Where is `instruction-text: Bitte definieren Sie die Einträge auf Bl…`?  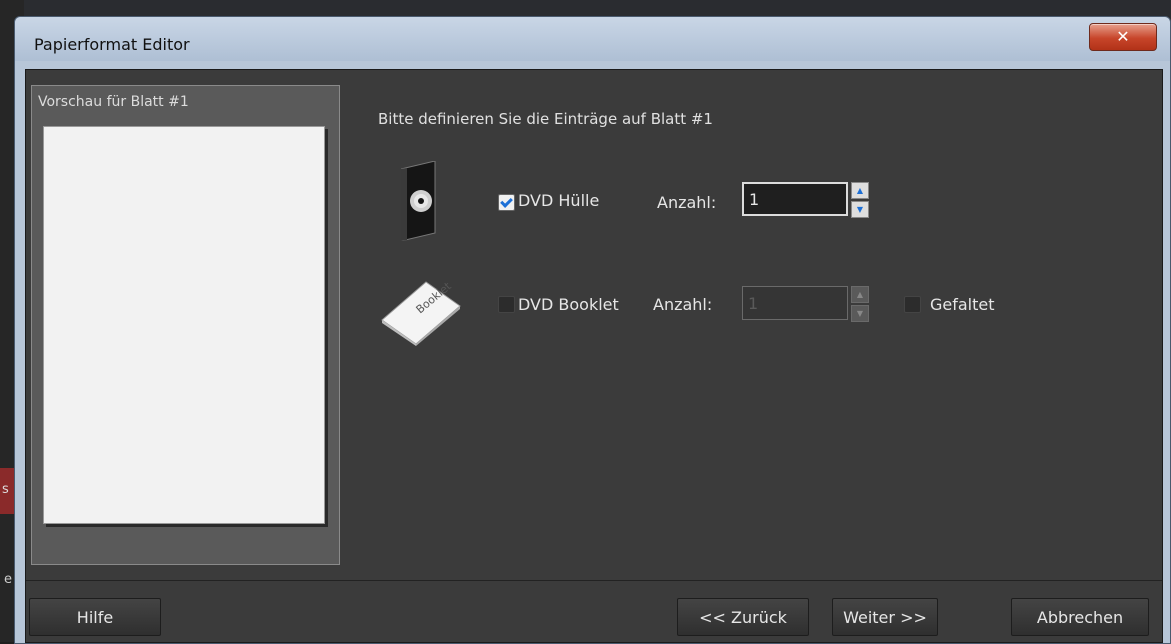 instruction-text: Bitte definieren Sie die Einträge auf Bl… is located at coordinates (545, 119).